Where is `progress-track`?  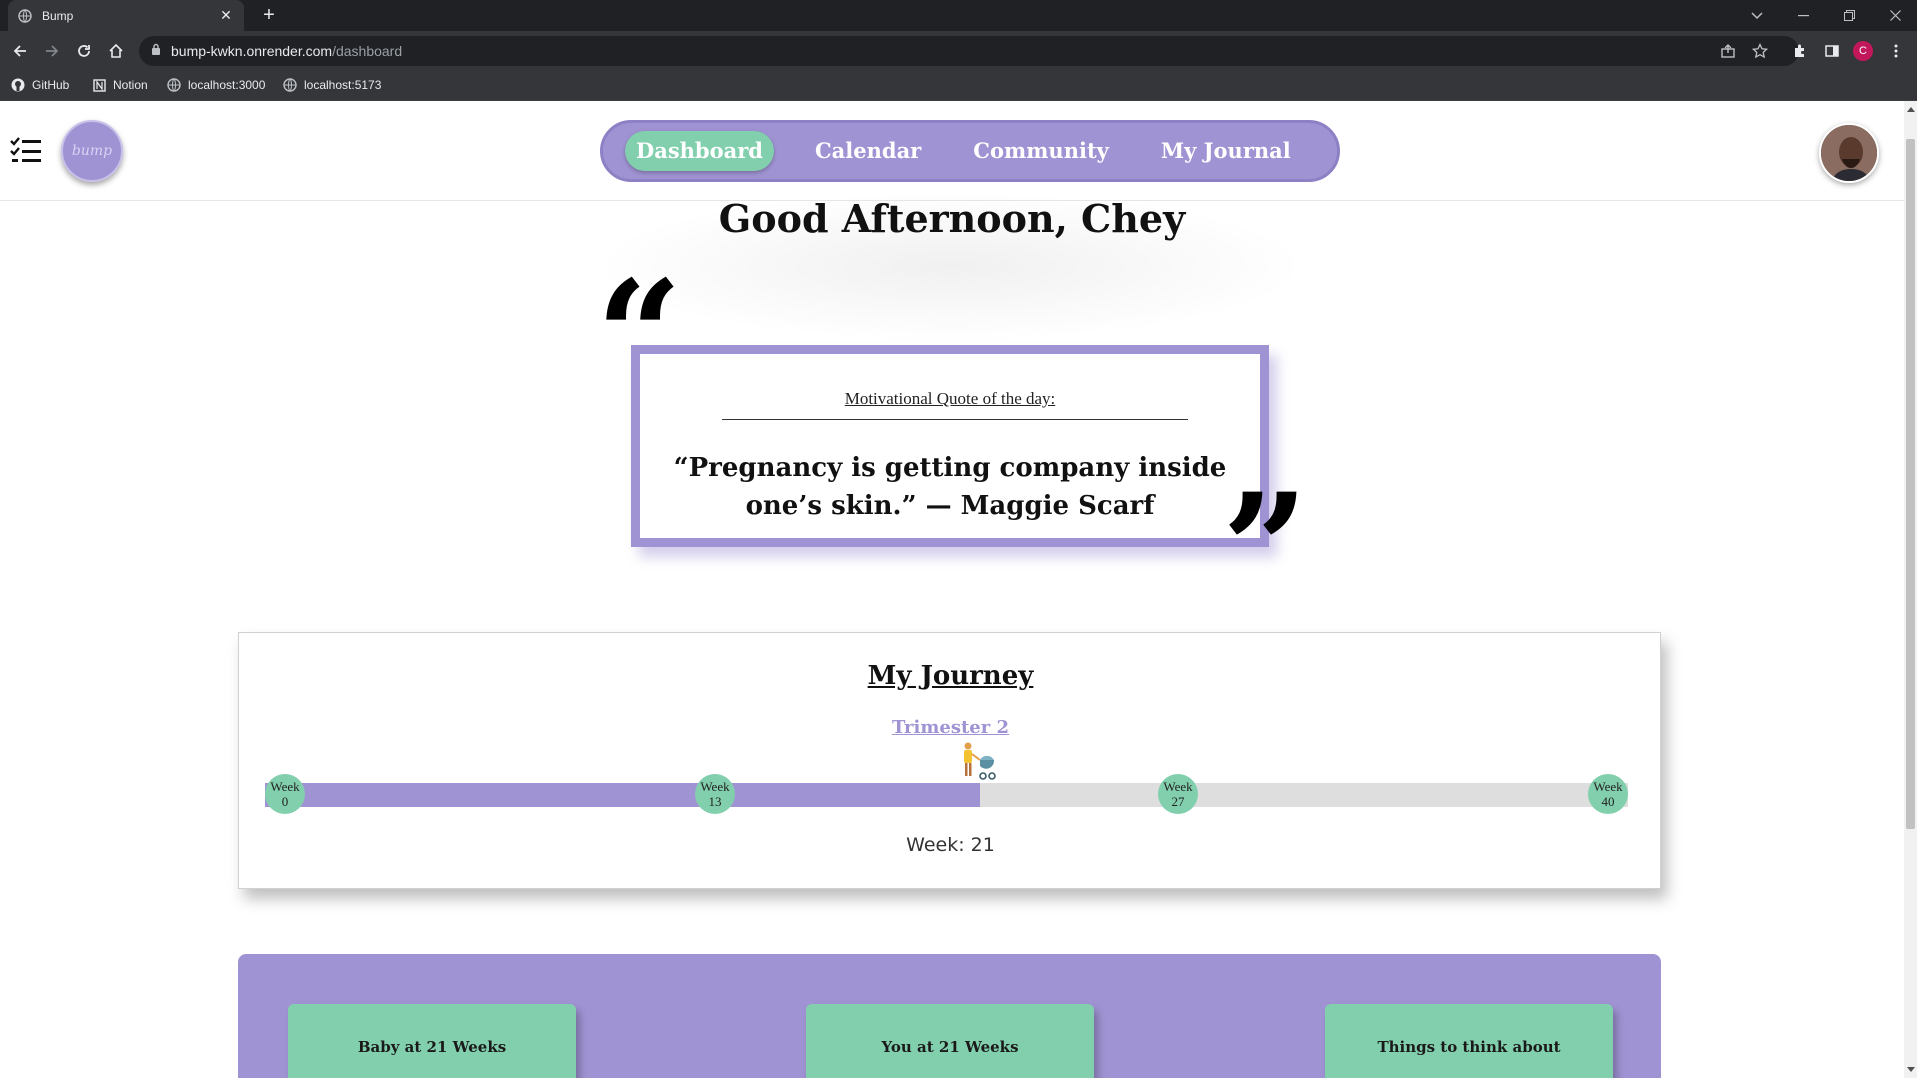
progress-track is located at coordinates (946, 795).